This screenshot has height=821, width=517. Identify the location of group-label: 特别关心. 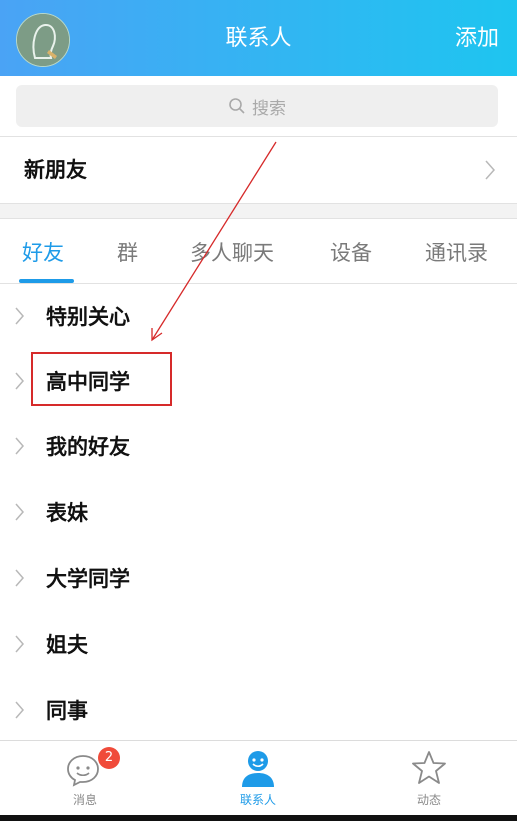
(88, 317).